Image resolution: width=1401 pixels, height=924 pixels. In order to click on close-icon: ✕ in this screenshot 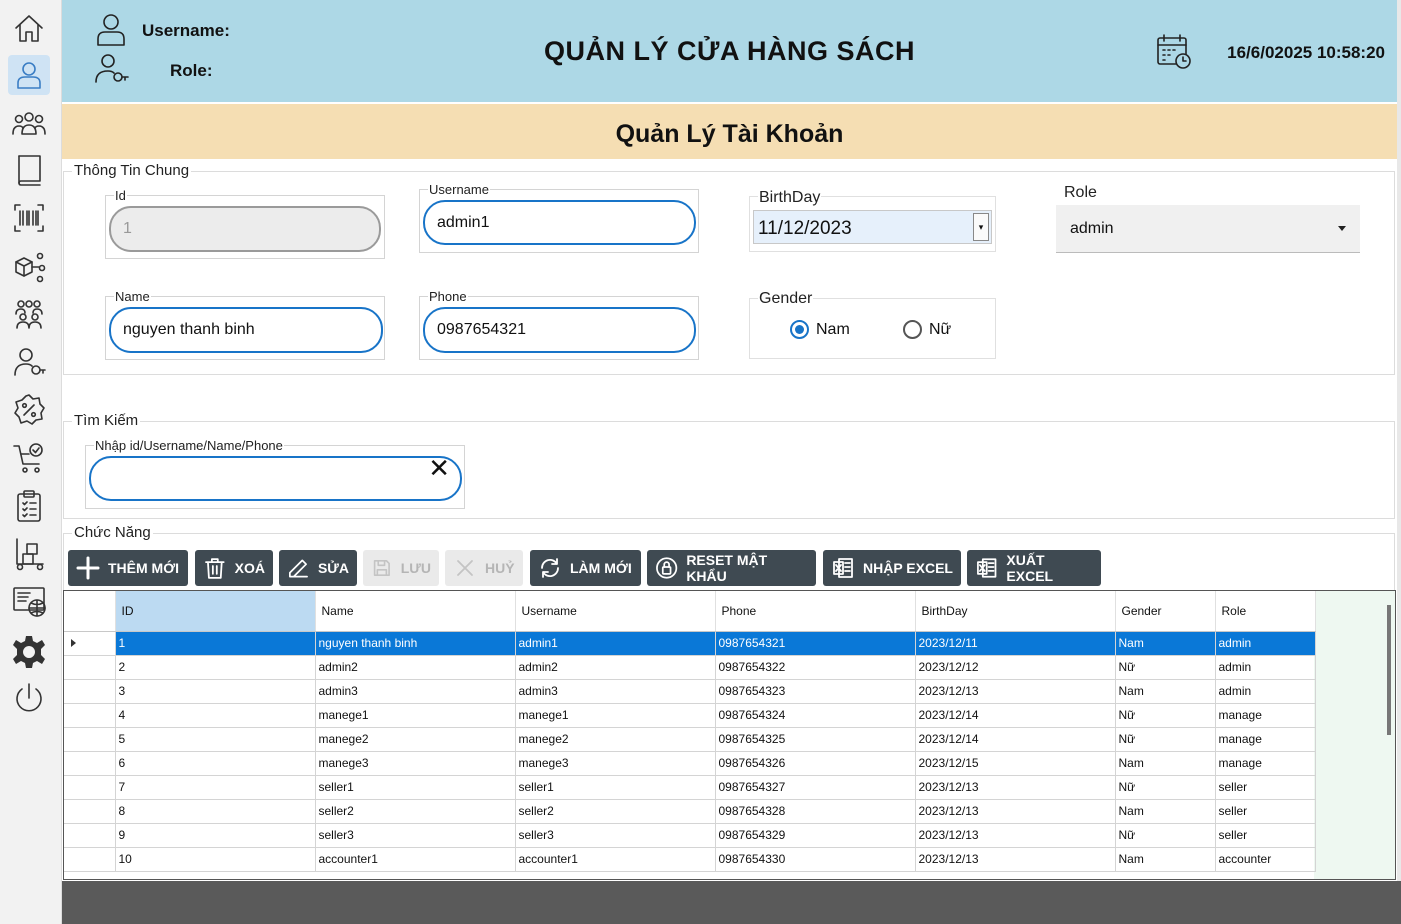, I will do `click(439, 468)`.